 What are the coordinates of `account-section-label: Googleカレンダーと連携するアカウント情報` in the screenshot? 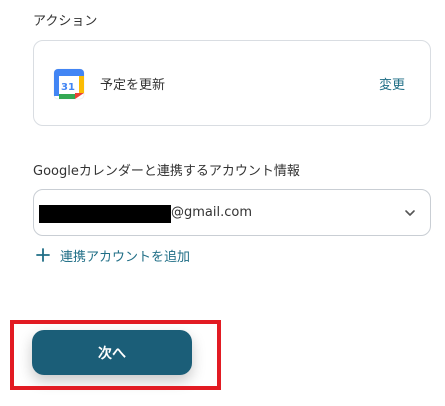 It's located at (166, 171).